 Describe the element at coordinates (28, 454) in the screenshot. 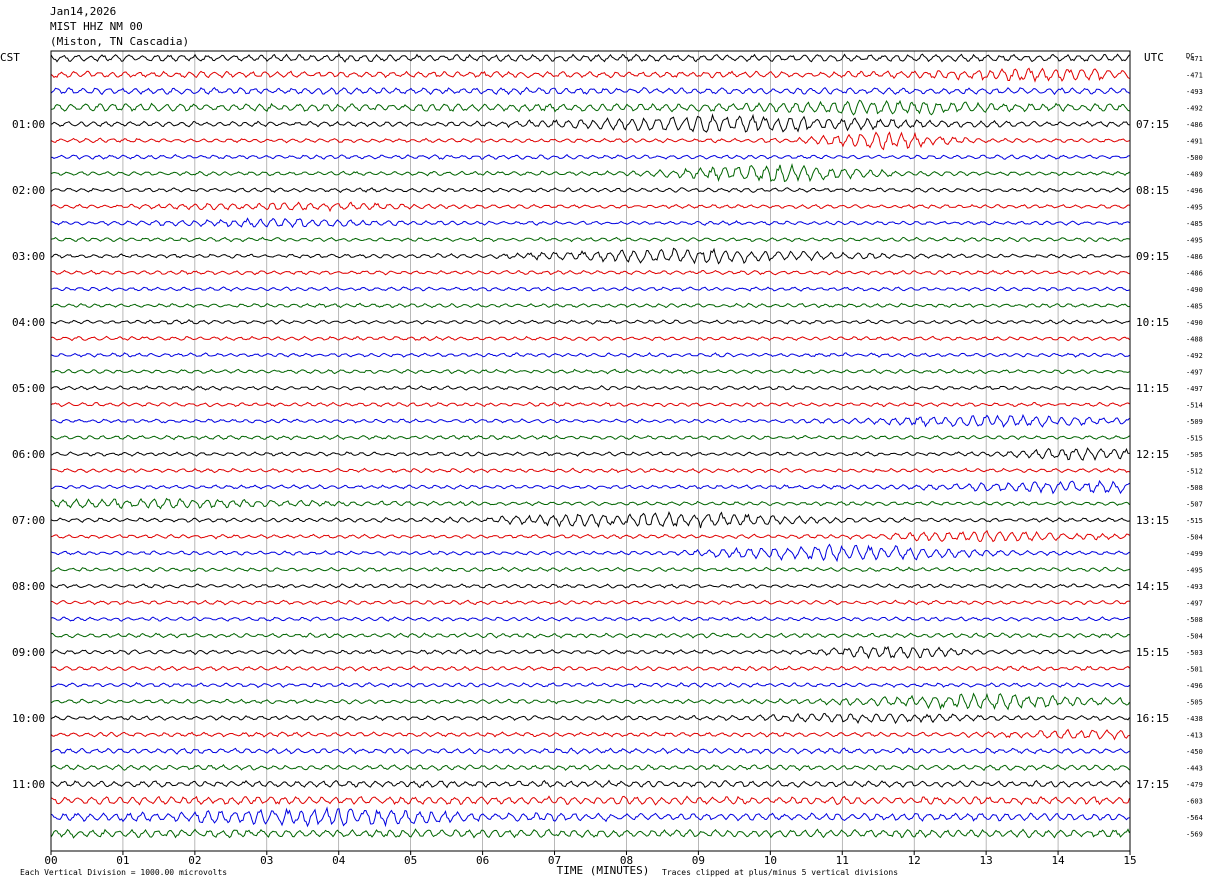

I see `cst-time-label: 06:00` at that location.